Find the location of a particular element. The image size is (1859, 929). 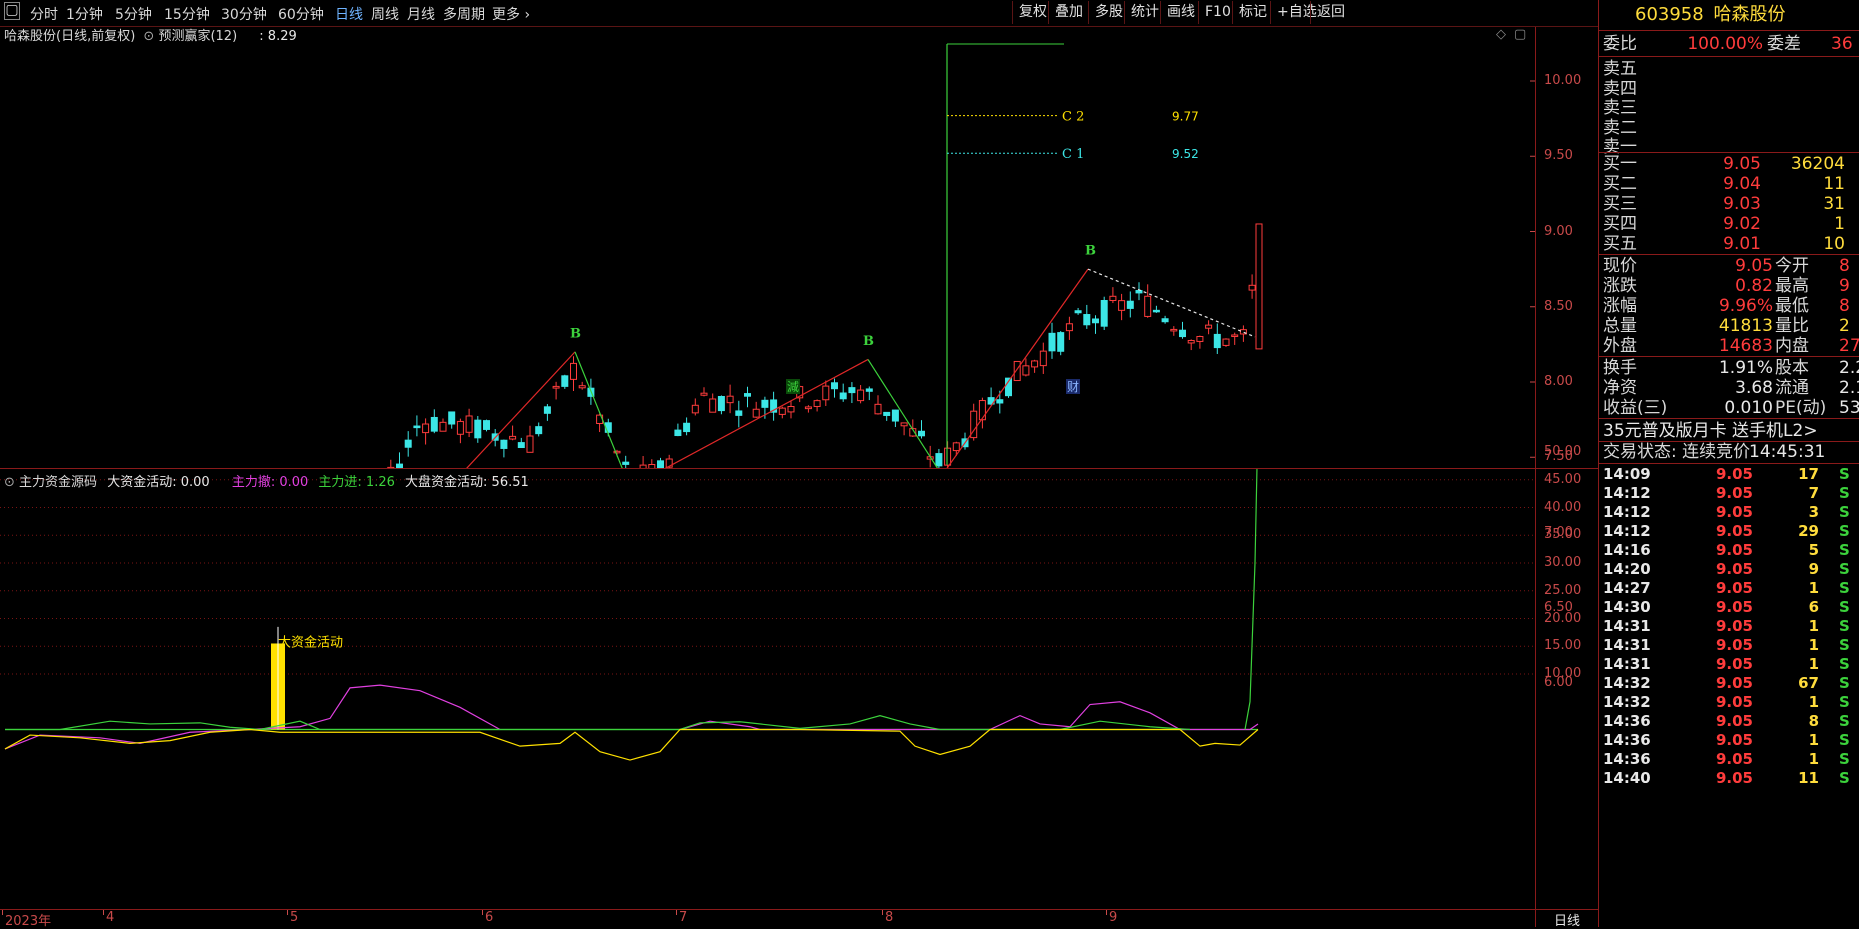

webi-row: 委比 100.00% 委差 36 is located at coordinates (1728, 44).